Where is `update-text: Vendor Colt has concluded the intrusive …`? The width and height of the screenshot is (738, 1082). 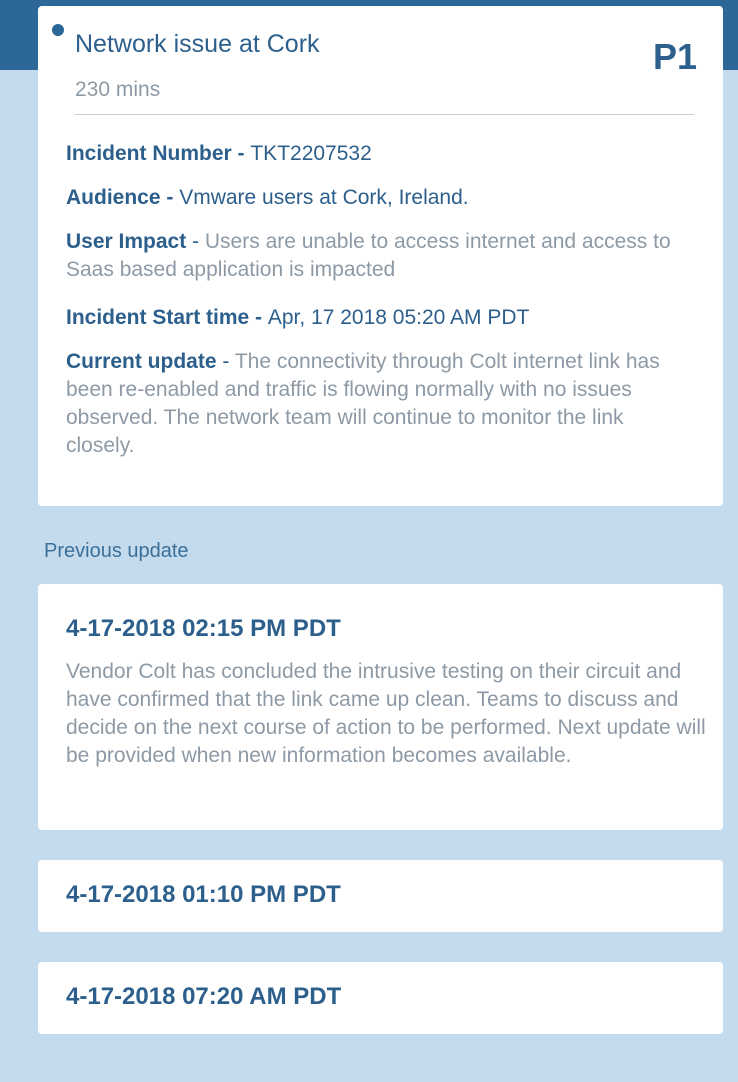
update-text: Vendor Colt has concluded the intrusive … is located at coordinates (386, 713).